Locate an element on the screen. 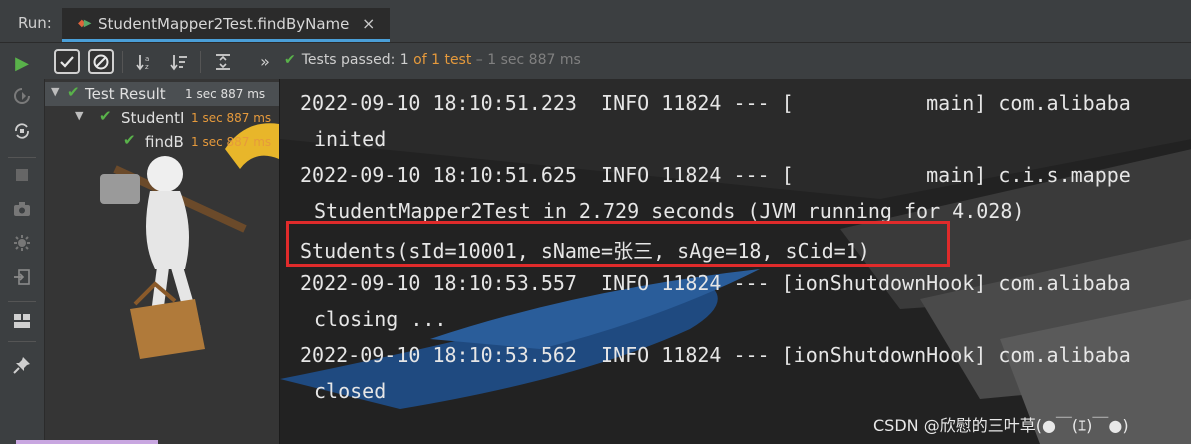  show-ignored-button is located at coordinates (101, 61).